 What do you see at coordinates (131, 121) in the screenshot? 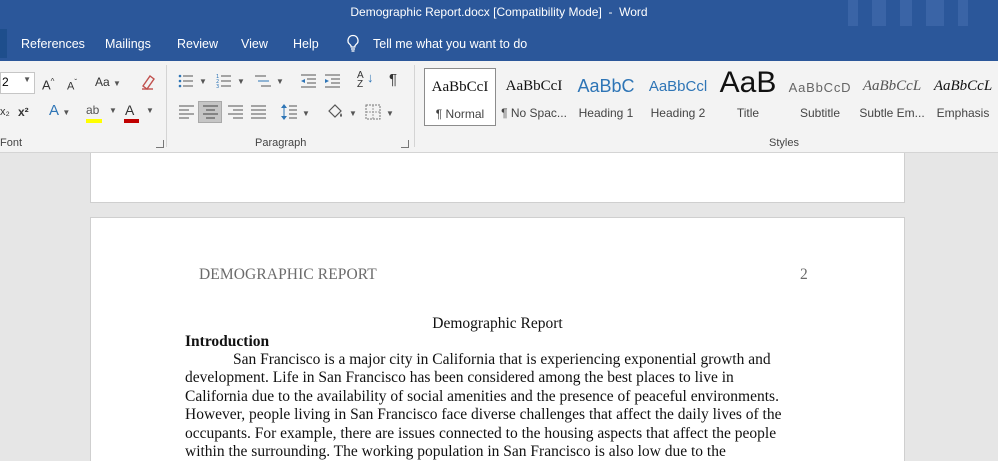
I see `font-color-swatch` at bounding box center [131, 121].